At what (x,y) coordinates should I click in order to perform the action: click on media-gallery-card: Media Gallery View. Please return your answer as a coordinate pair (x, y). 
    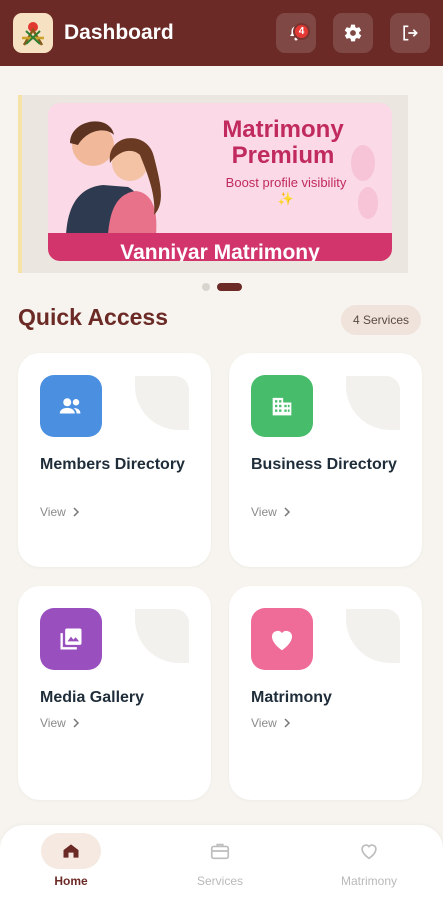
    Looking at the image, I should click on (114, 693).